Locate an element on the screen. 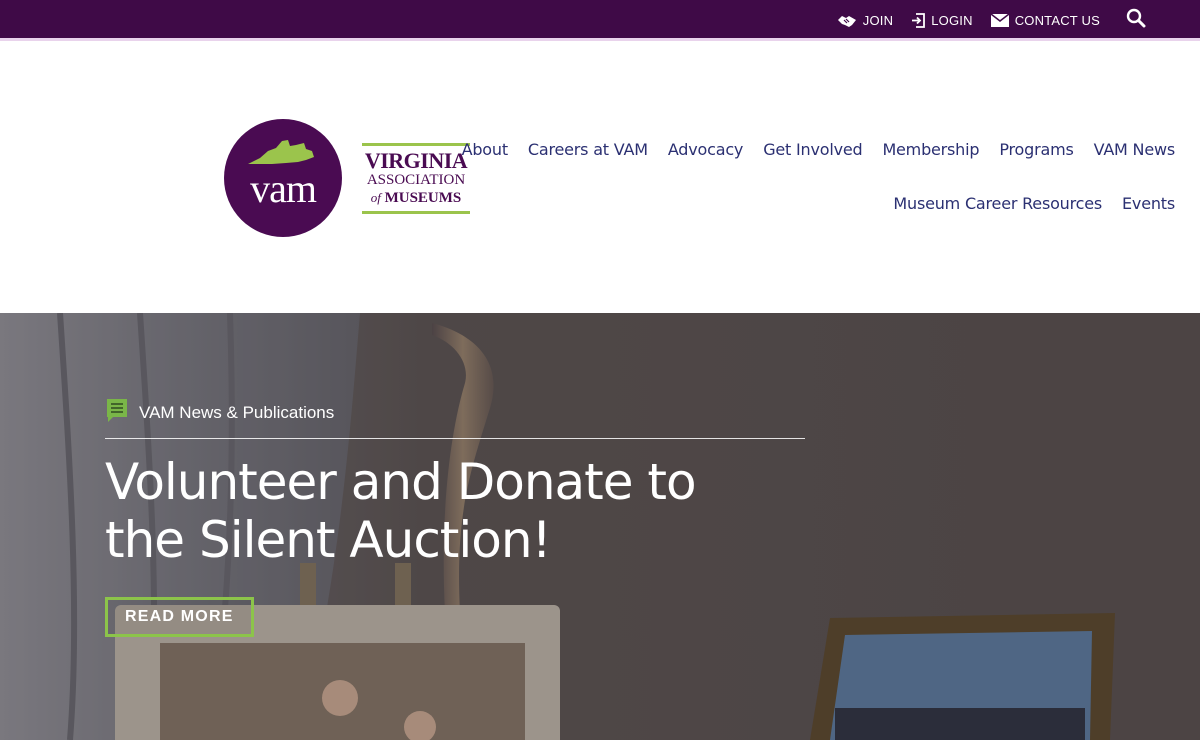  nav-item-advocacy: Advocacy is located at coordinates (706, 167).